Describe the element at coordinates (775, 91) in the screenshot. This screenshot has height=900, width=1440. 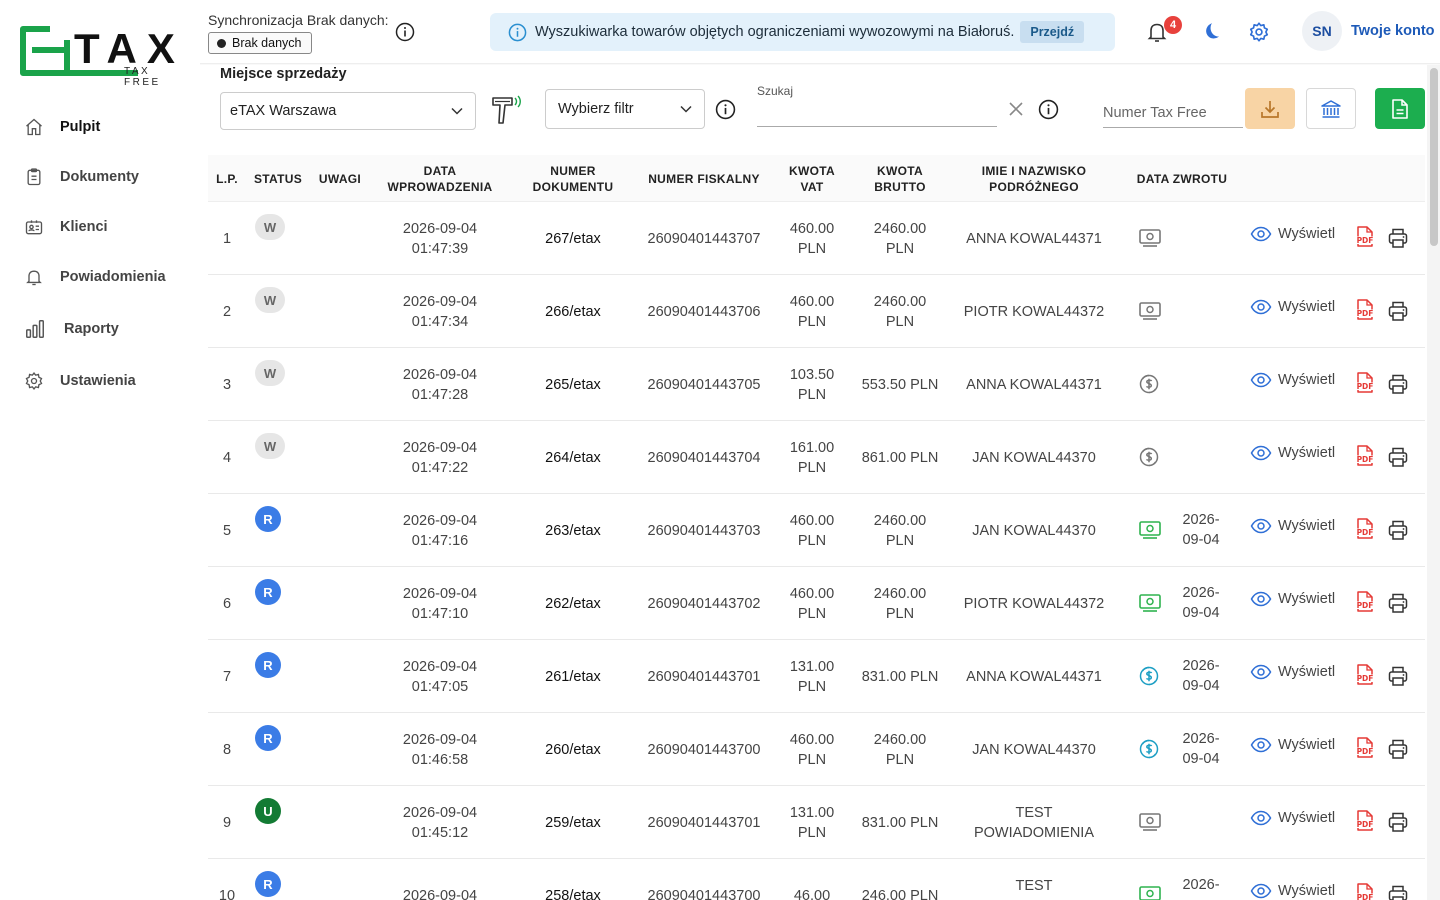
I see `search-label: Szukaj` at that location.